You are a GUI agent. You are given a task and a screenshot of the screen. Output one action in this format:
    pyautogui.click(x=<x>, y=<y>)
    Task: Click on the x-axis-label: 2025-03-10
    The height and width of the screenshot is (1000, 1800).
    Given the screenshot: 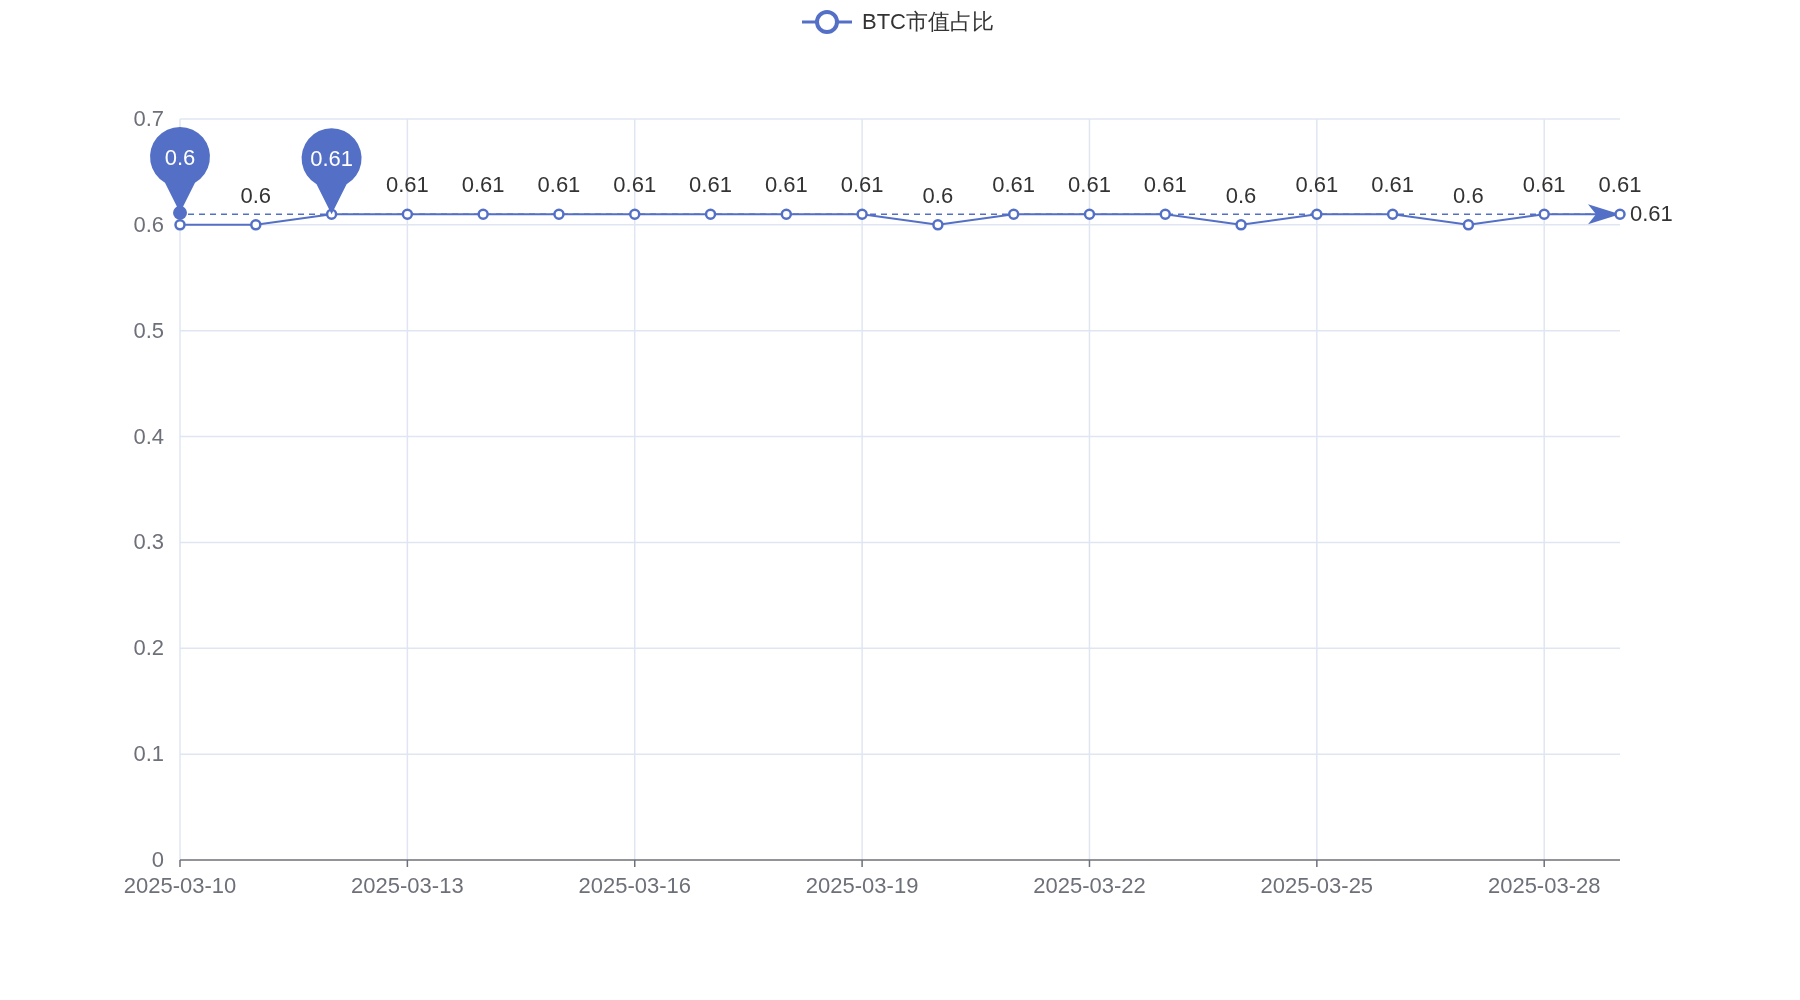 What is the action you would take?
    pyautogui.click(x=180, y=885)
    